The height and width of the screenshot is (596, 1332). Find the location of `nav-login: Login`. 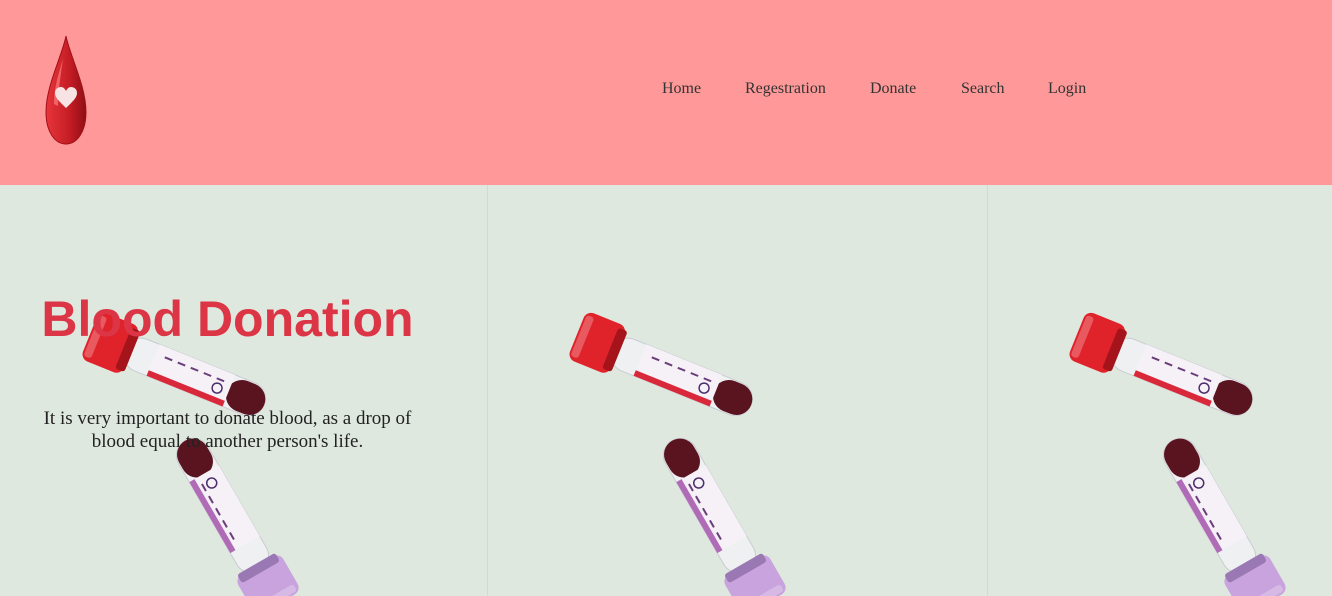

nav-login: Login is located at coordinates (1067, 89).